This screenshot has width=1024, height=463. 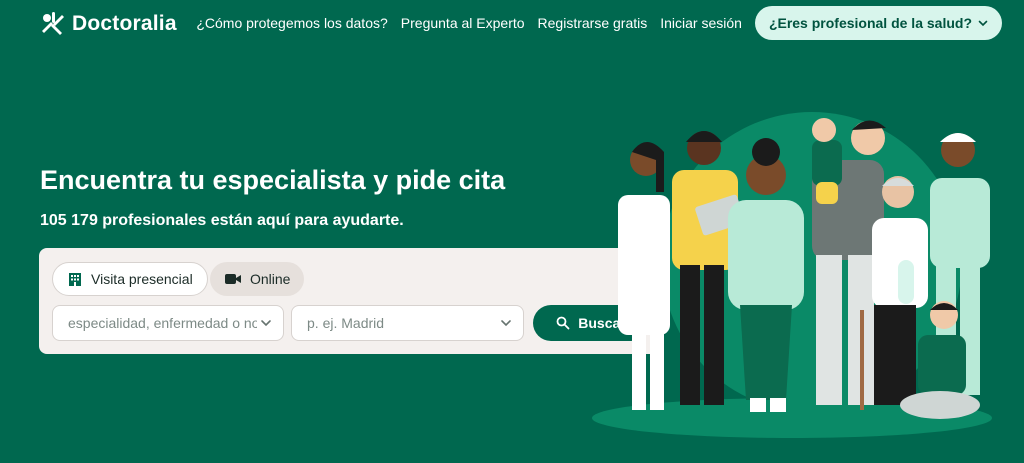 I want to click on search-icon, so click(x=563, y=323).